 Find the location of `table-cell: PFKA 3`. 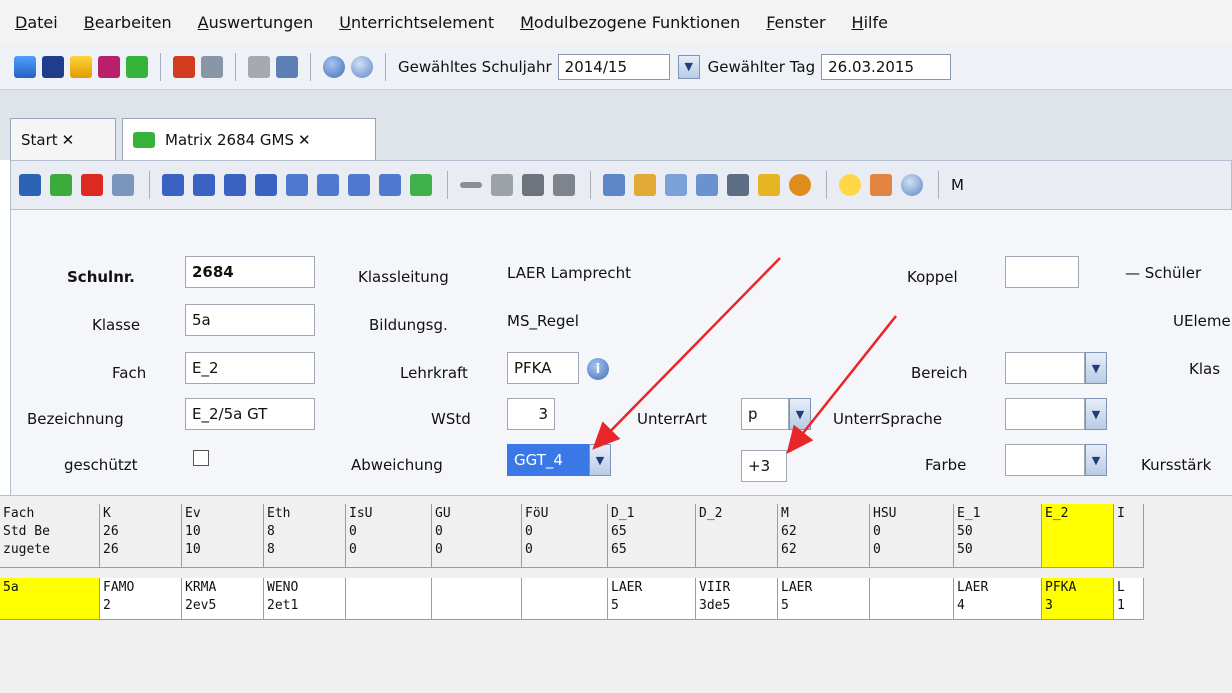

table-cell: PFKA 3 is located at coordinates (1078, 599).